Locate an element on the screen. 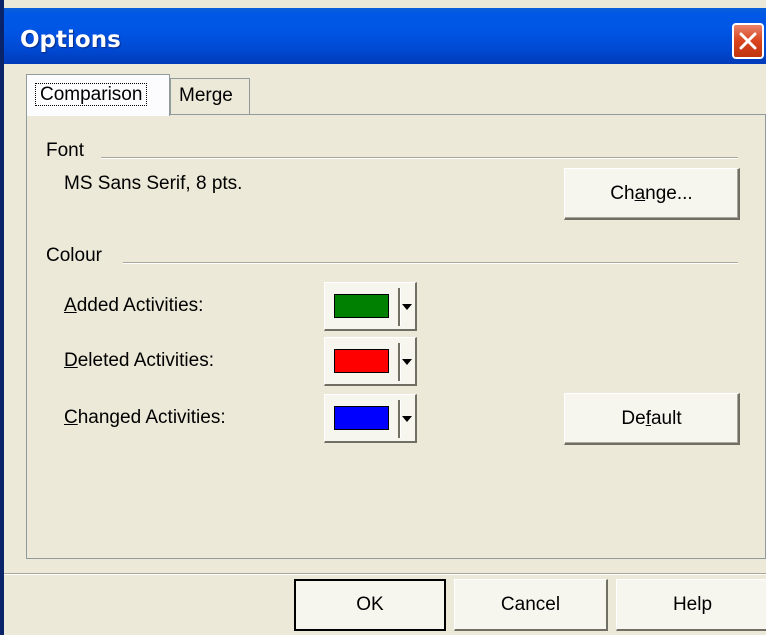  deleted-colour-picker is located at coordinates (370, 361).